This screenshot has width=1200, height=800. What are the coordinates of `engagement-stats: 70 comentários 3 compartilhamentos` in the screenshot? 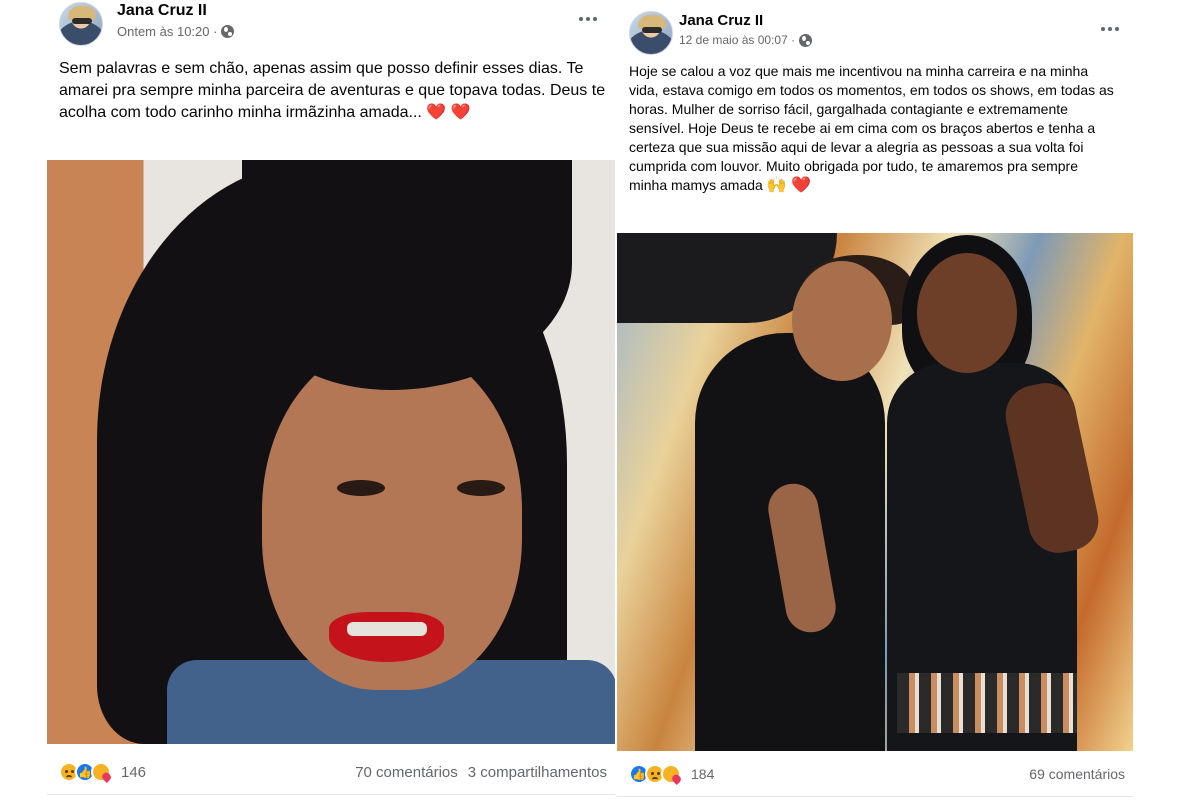 It's located at (481, 772).